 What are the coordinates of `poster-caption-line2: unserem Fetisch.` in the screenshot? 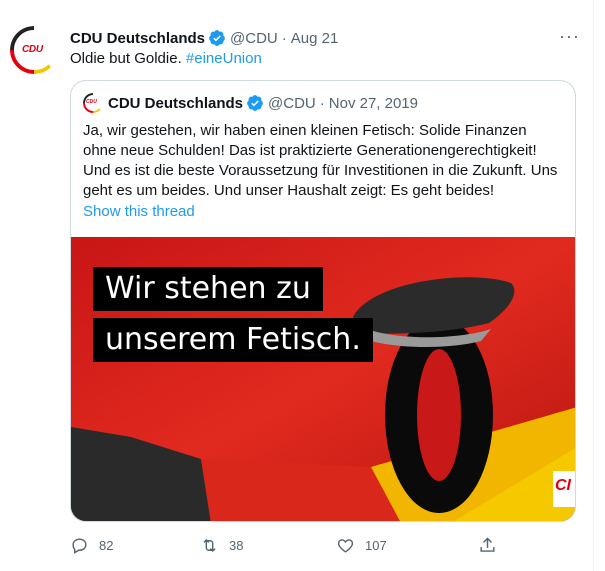 It's located at (233, 340).